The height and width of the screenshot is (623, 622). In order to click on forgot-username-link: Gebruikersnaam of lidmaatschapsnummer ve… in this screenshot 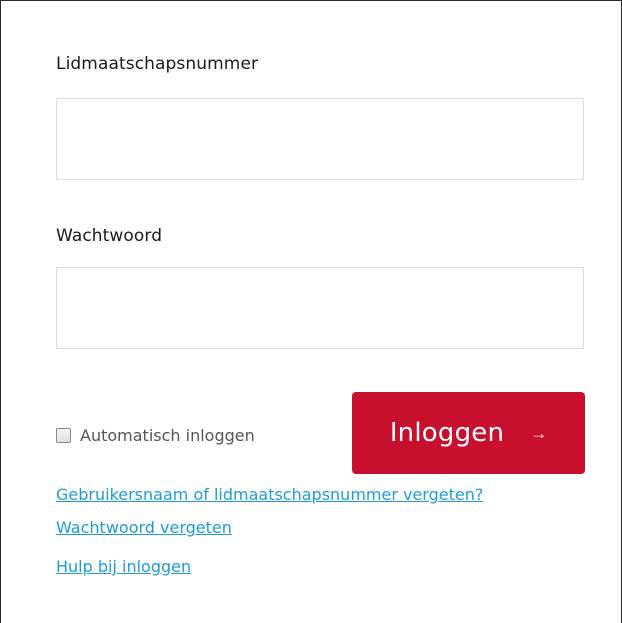, I will do `click(269, 494)`.